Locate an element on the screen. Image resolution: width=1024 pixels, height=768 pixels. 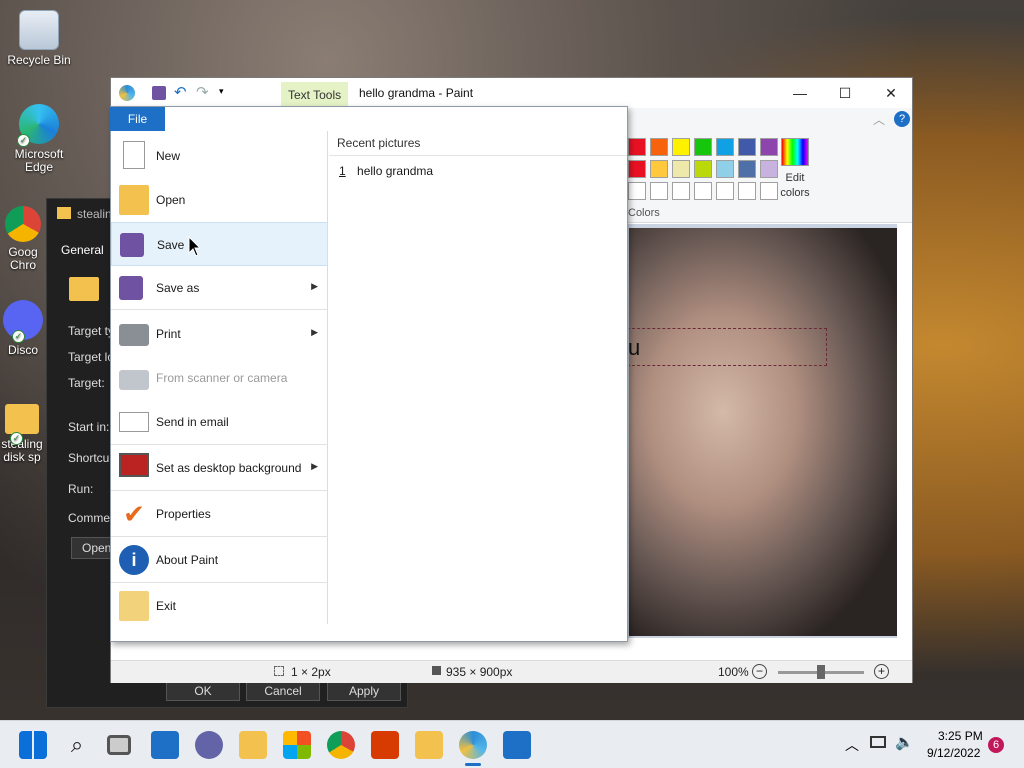
vertical-scrollbar is located at coordinates (904, 431).